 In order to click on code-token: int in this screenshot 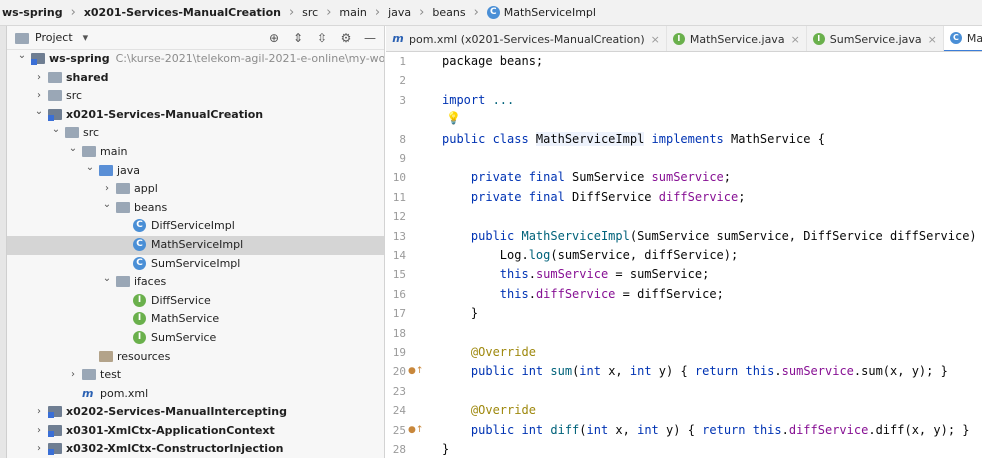, I will do `click(644, 371)`.